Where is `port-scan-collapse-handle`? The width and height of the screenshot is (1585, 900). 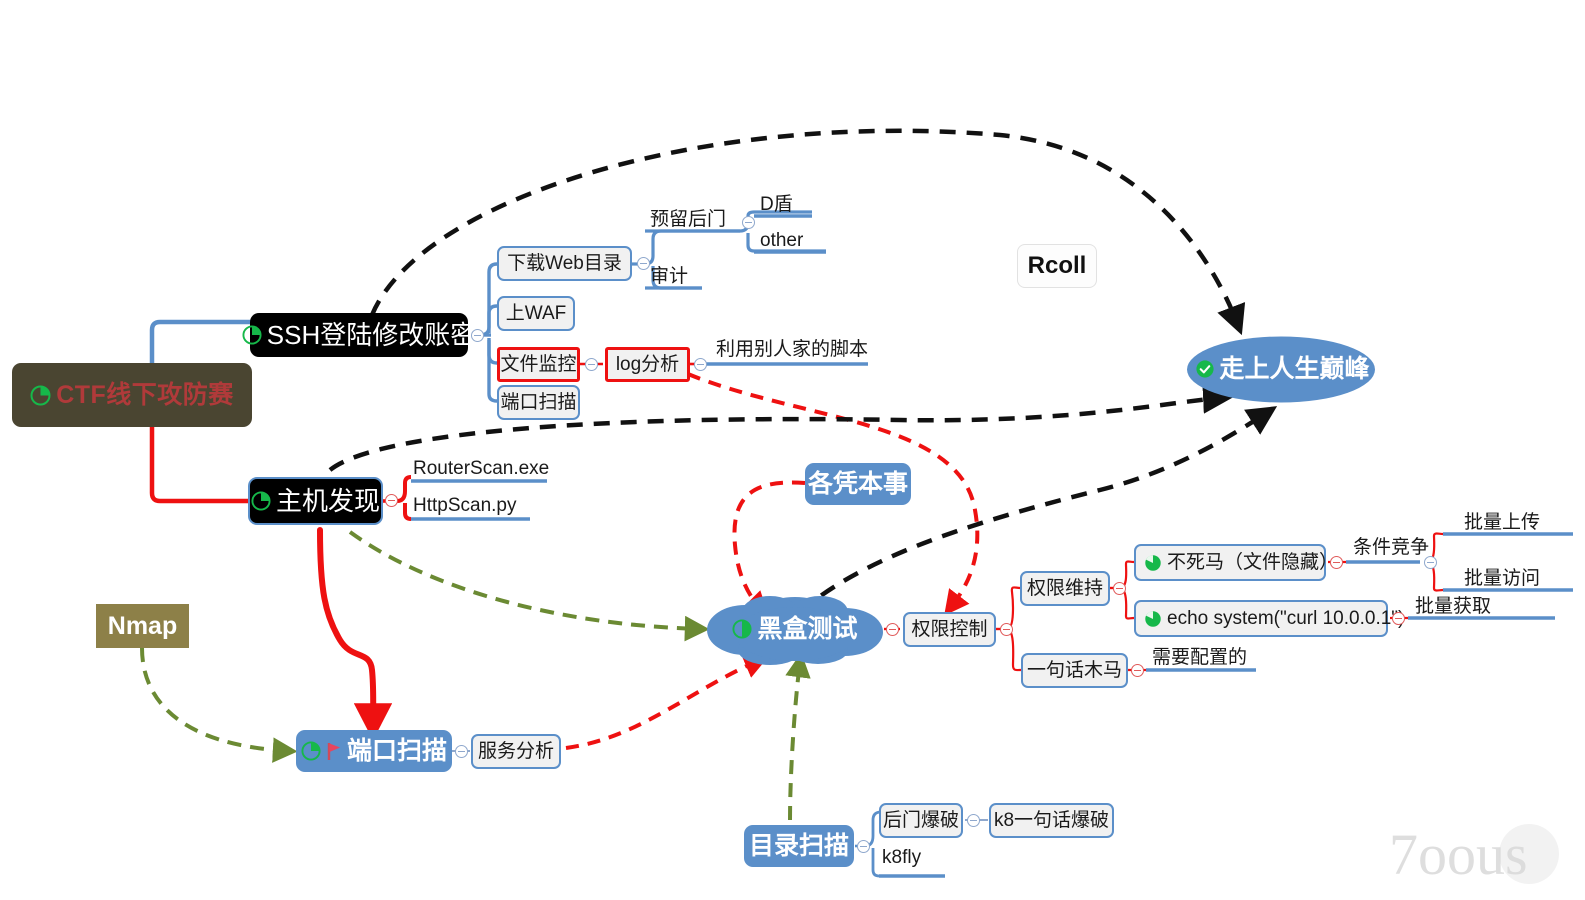 port-scan-collapse-handle is located at coordinates (461, 751).